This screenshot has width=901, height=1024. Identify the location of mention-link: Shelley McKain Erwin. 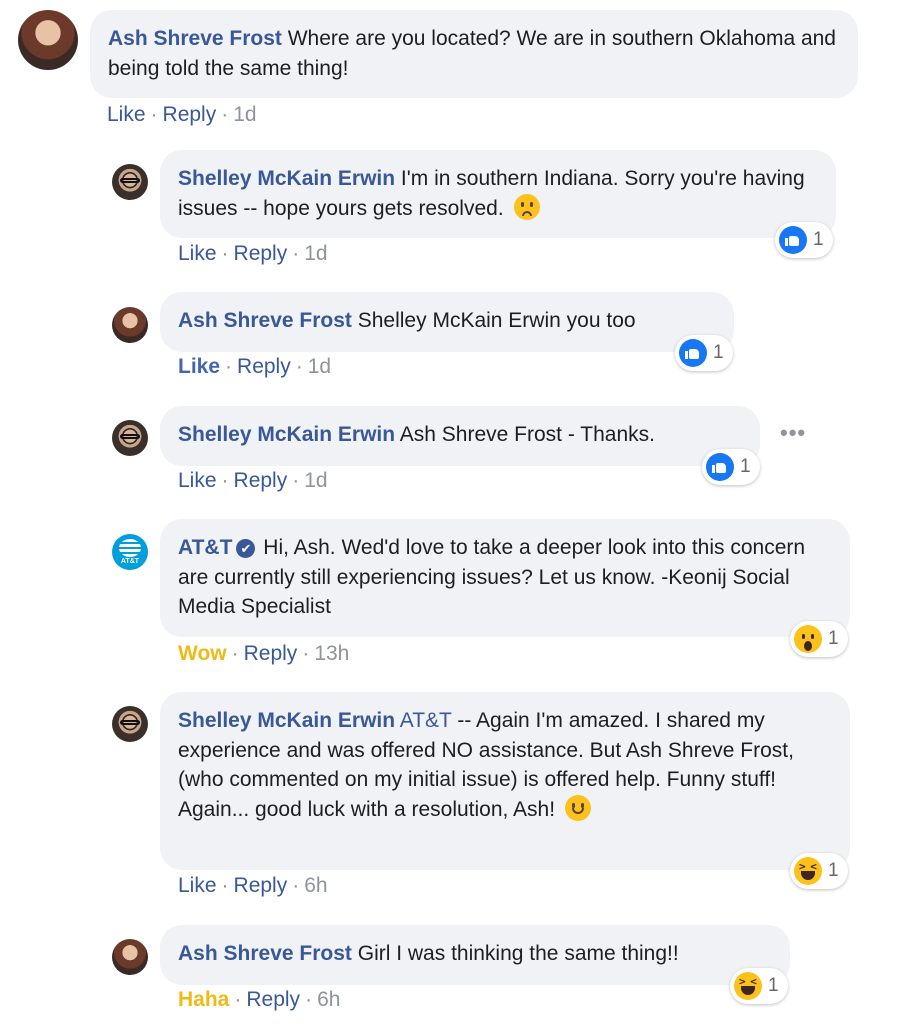
(459, 320).